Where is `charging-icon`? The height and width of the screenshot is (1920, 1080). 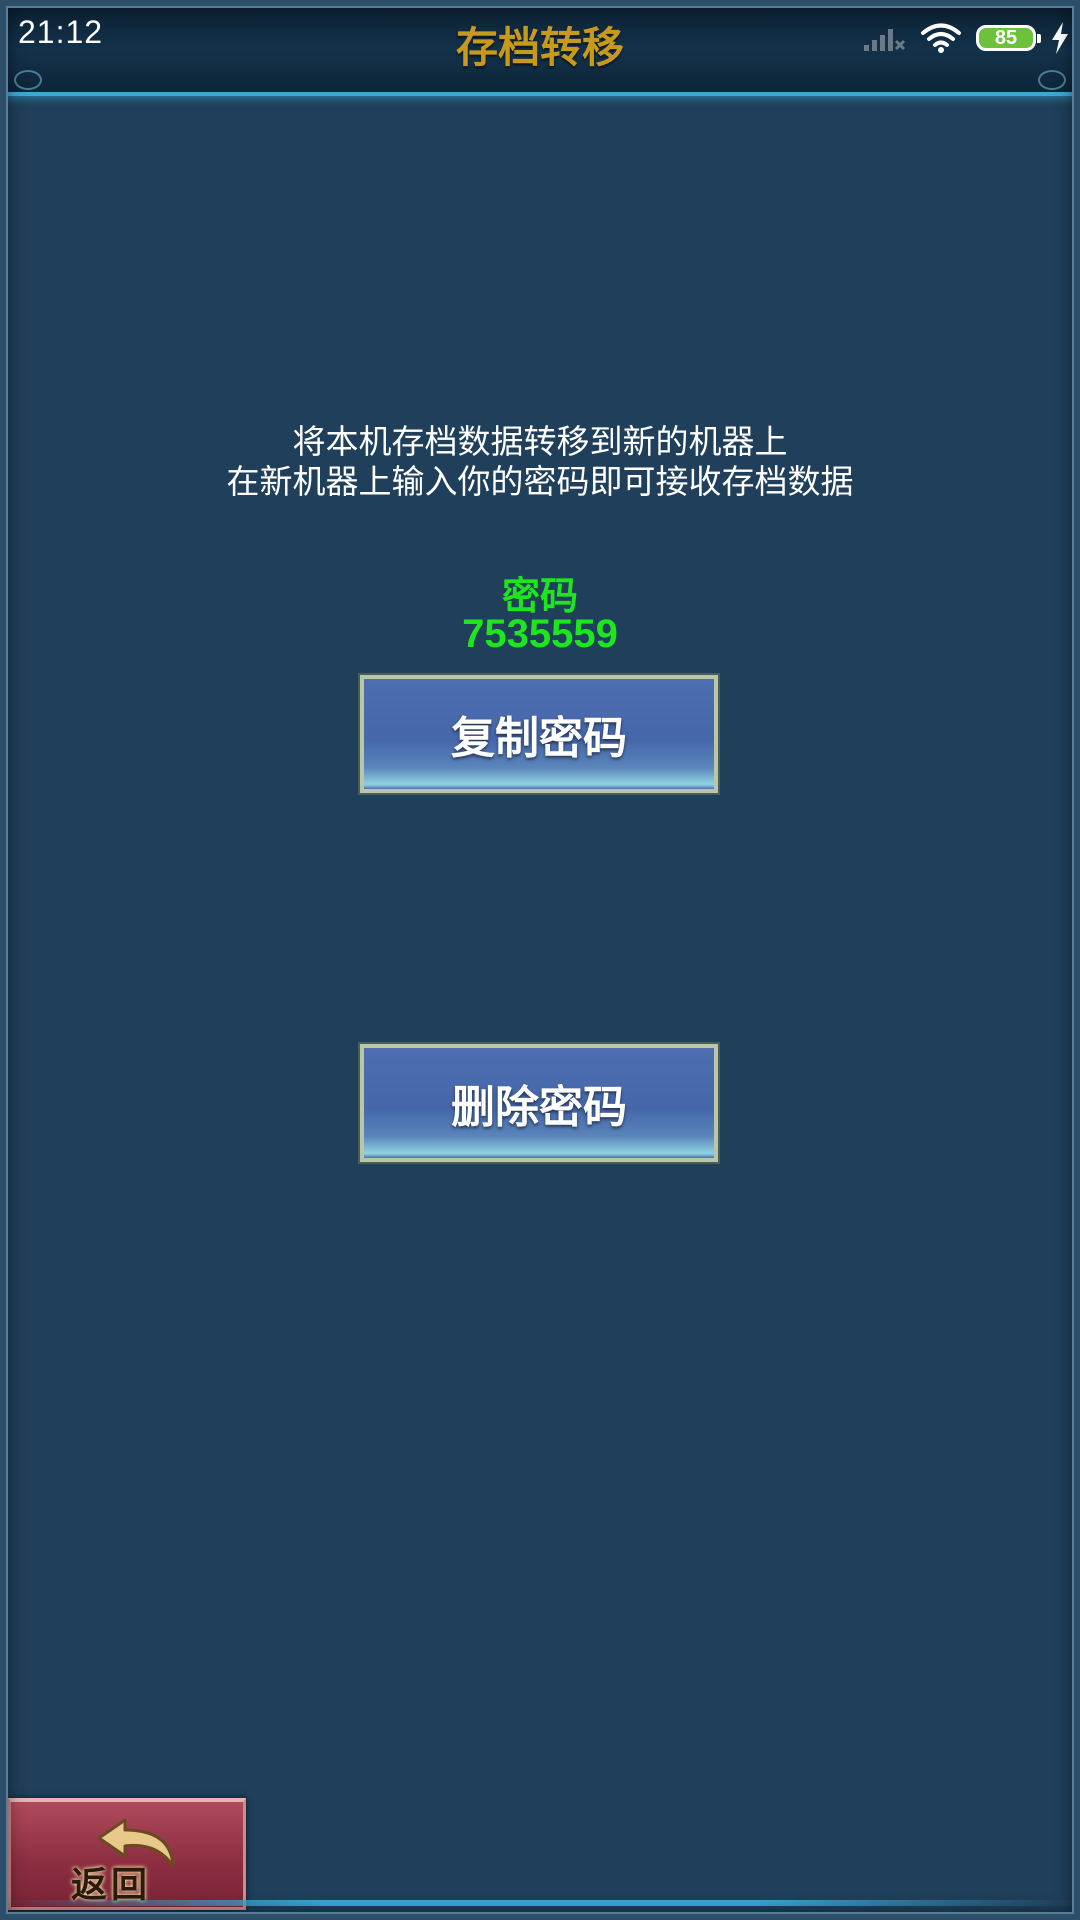 charging-icon is located at coordinates (1060, 38).